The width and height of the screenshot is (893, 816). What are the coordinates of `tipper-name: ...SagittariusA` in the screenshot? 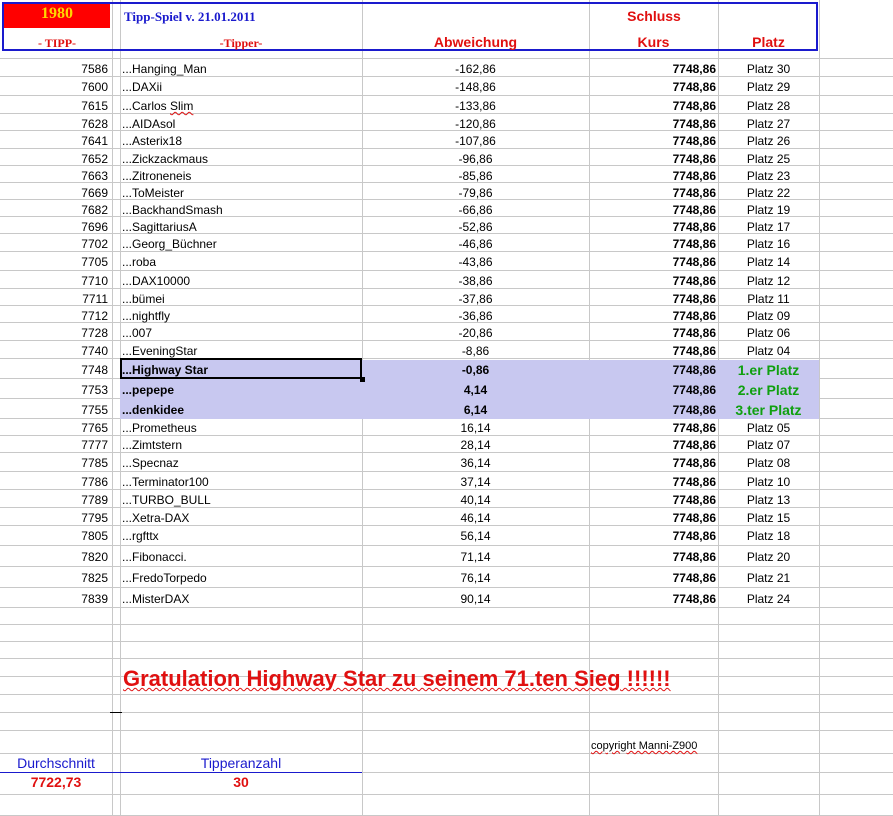 It's located at (241, 227).